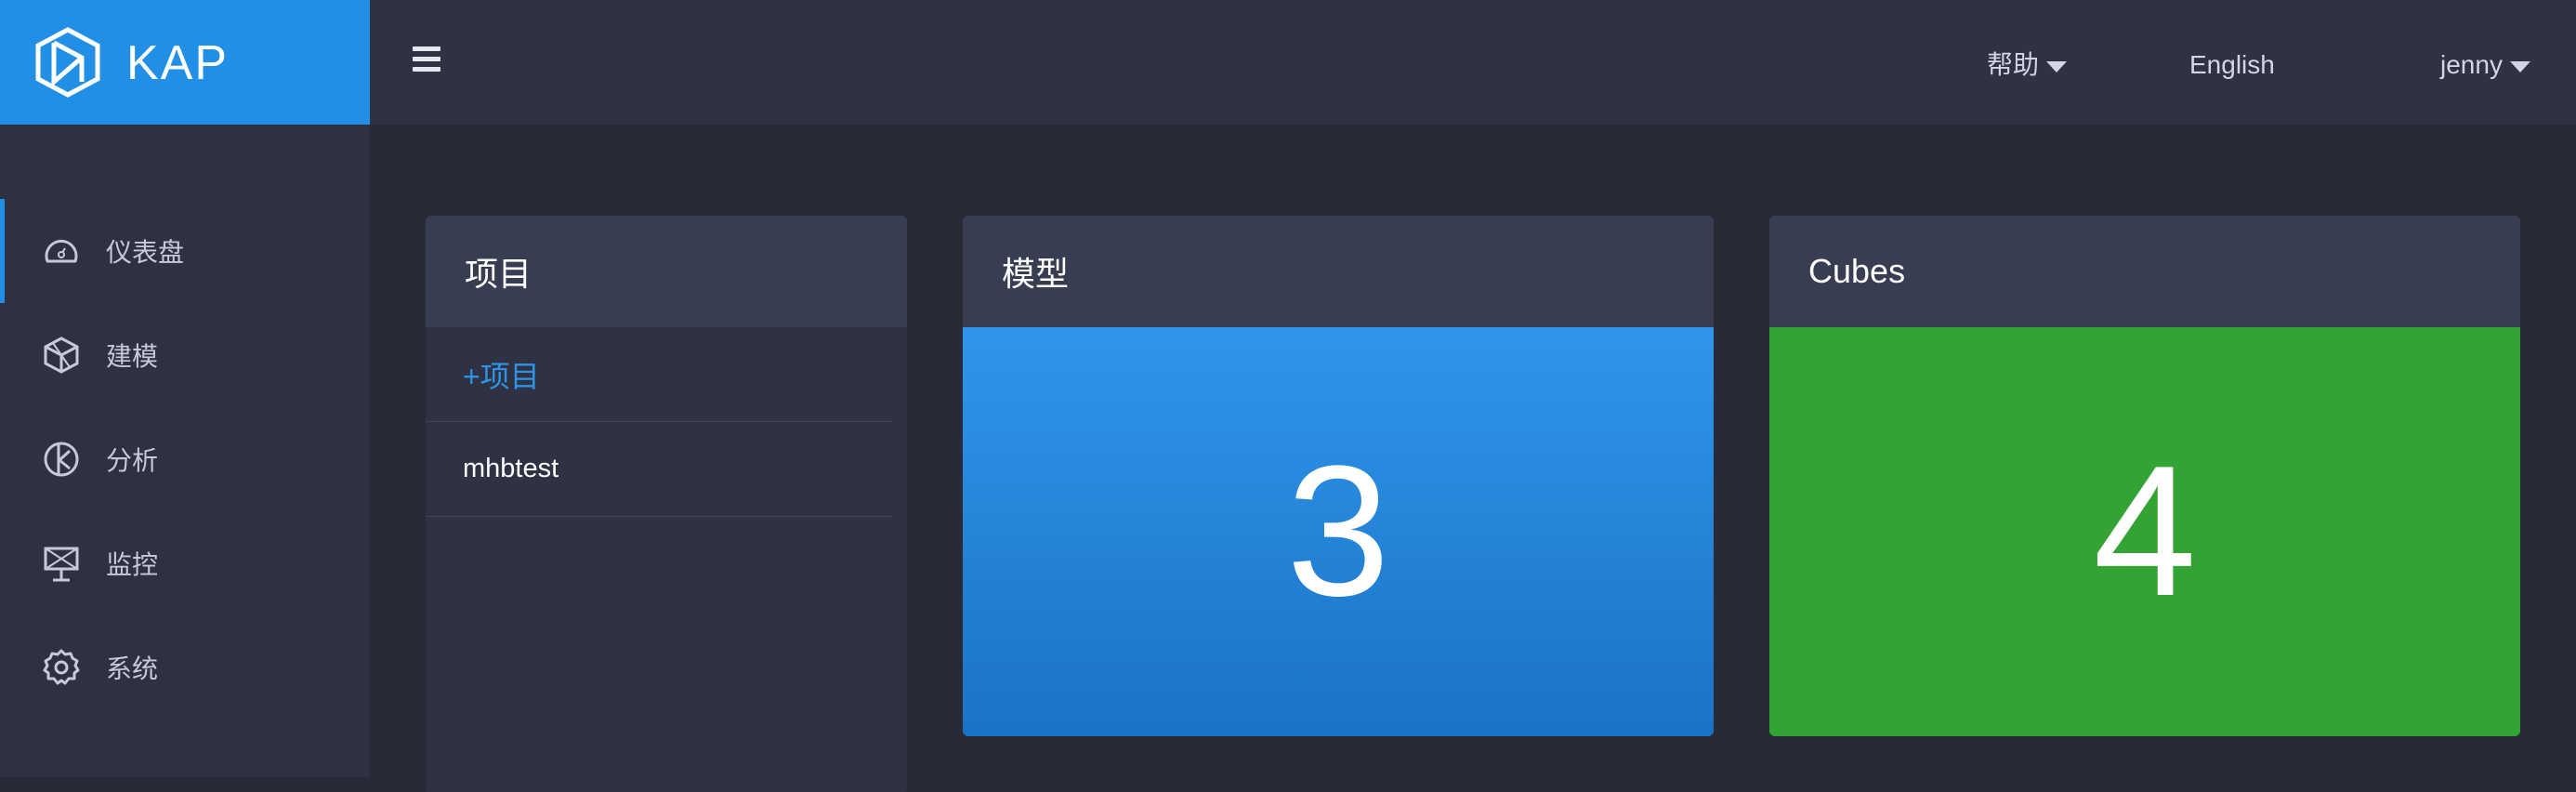 The height and width of the screenshot is (792, 2576). I want to click on help-menu: 帮助, so click(2027, 65).